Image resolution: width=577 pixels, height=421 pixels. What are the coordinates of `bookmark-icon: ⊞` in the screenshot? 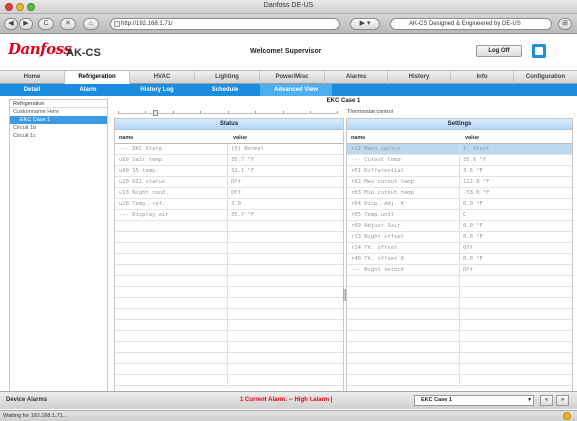 It's located at (565, 24).